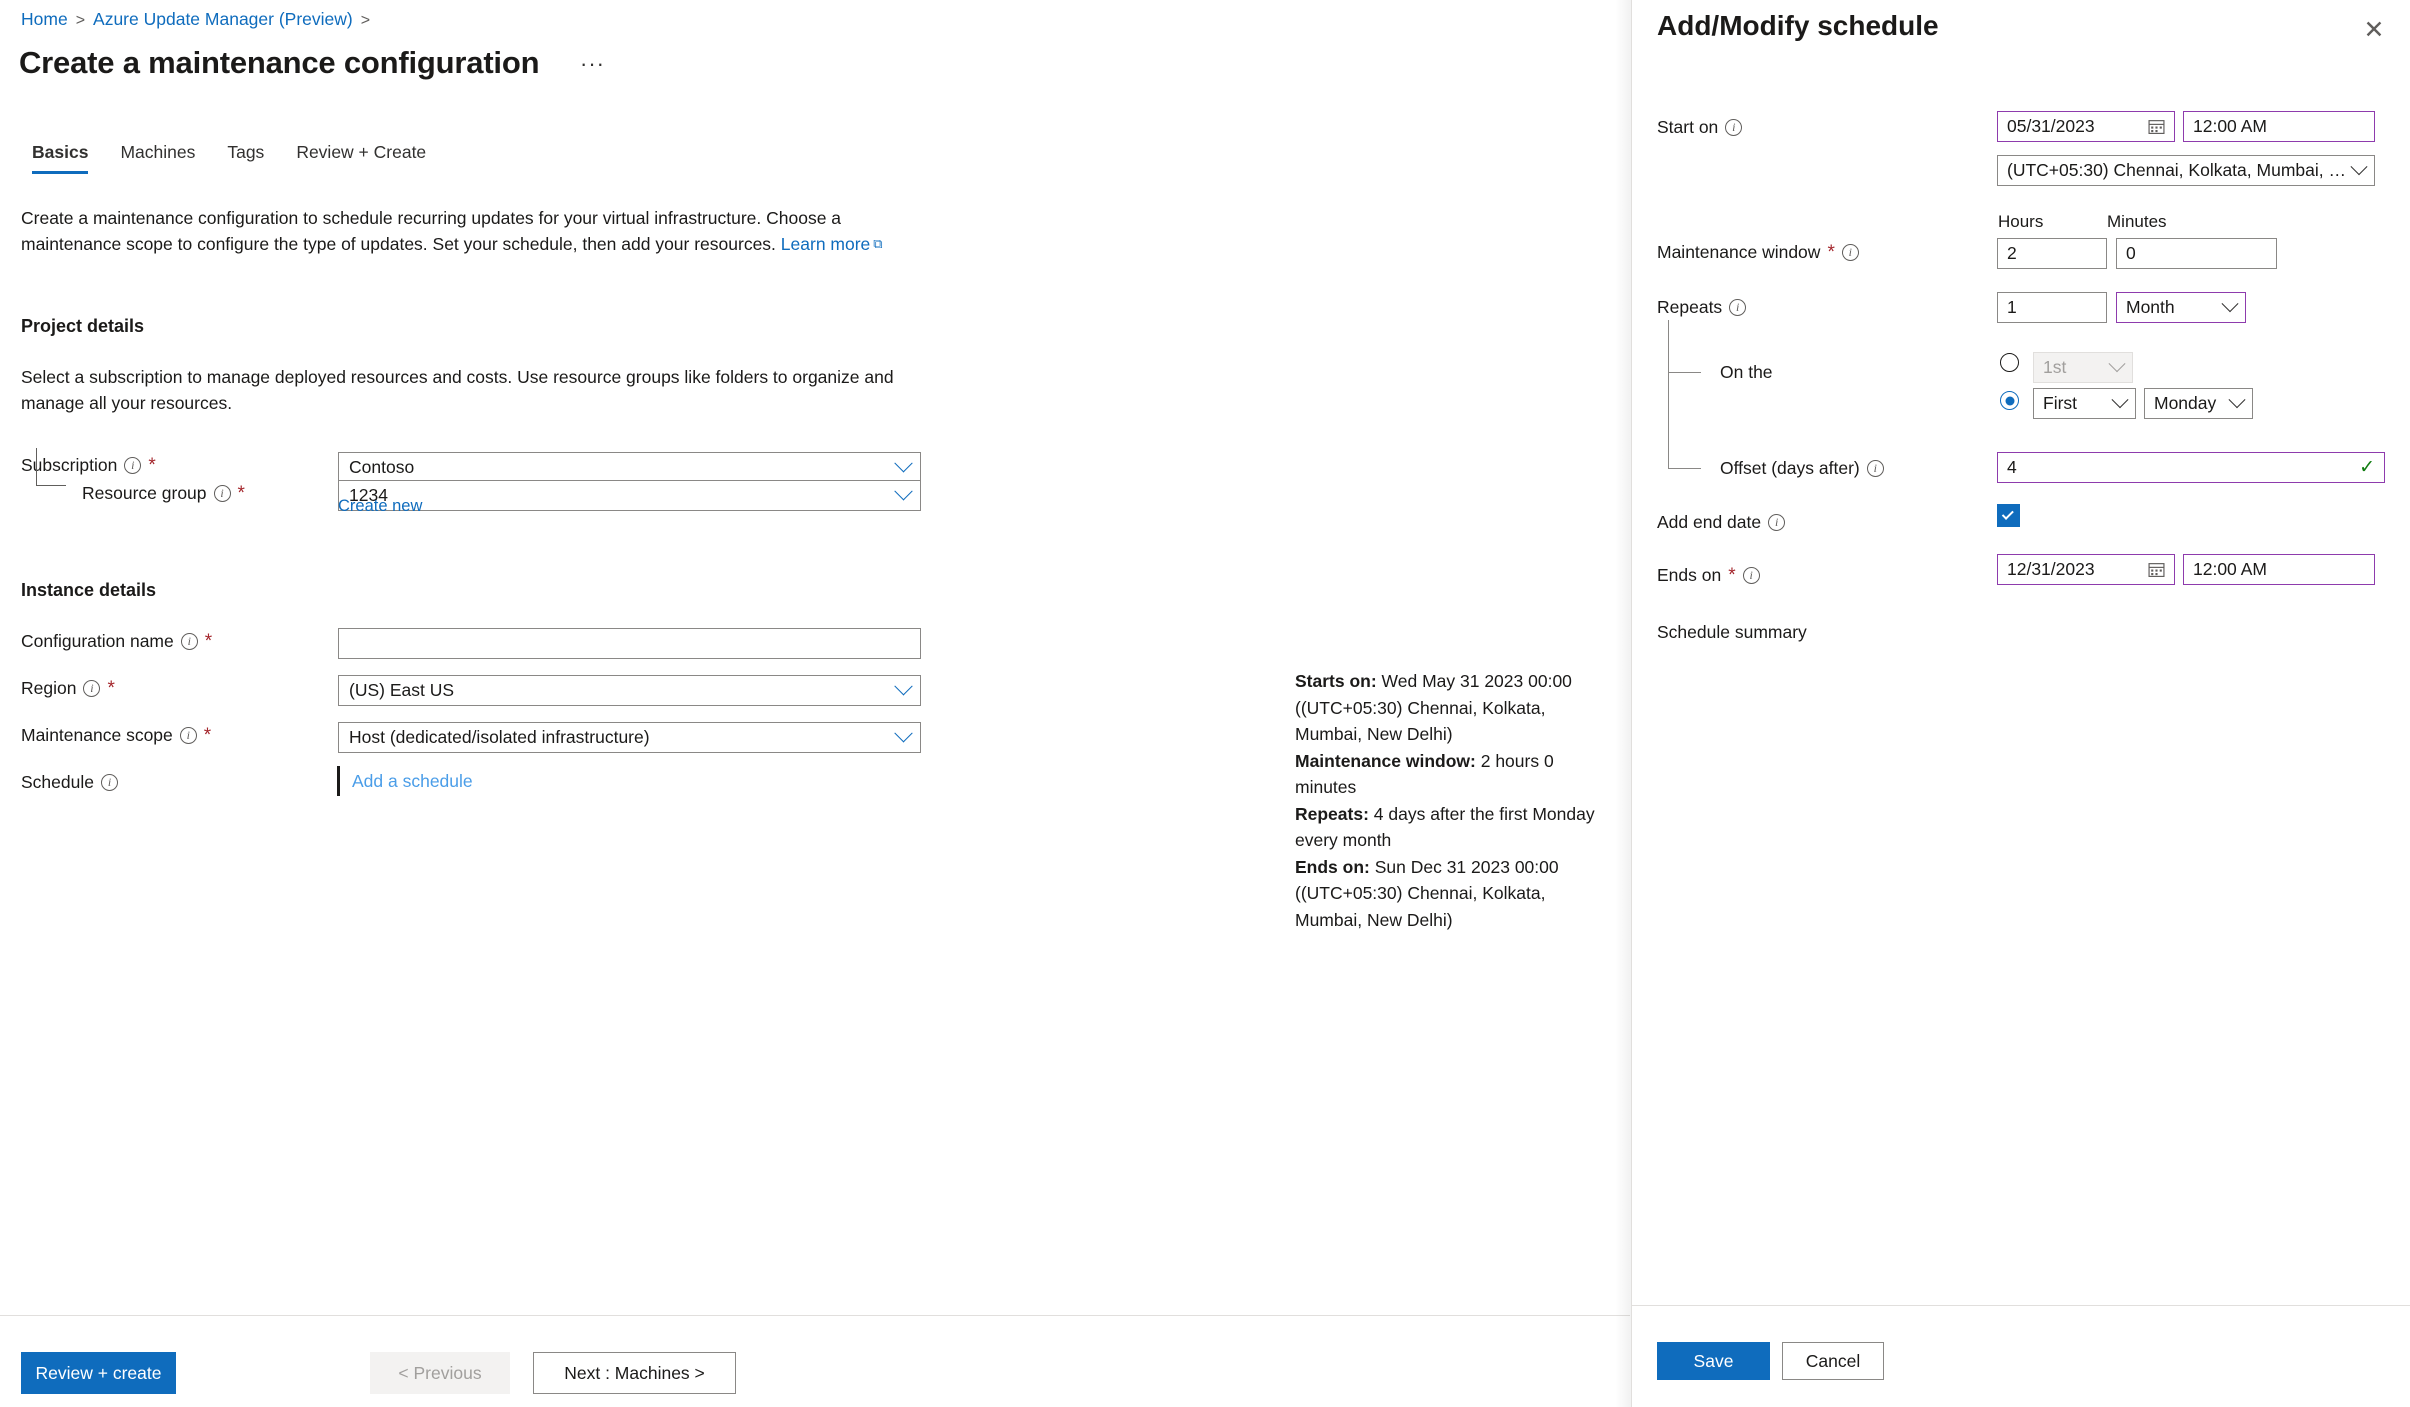 This screenshot has width=2410, height=1407. What do you see at coordinates (1684, 372) in the screenshot?
I see `repeats-tree-branch-on-the` at bounding box center [1684, 372].